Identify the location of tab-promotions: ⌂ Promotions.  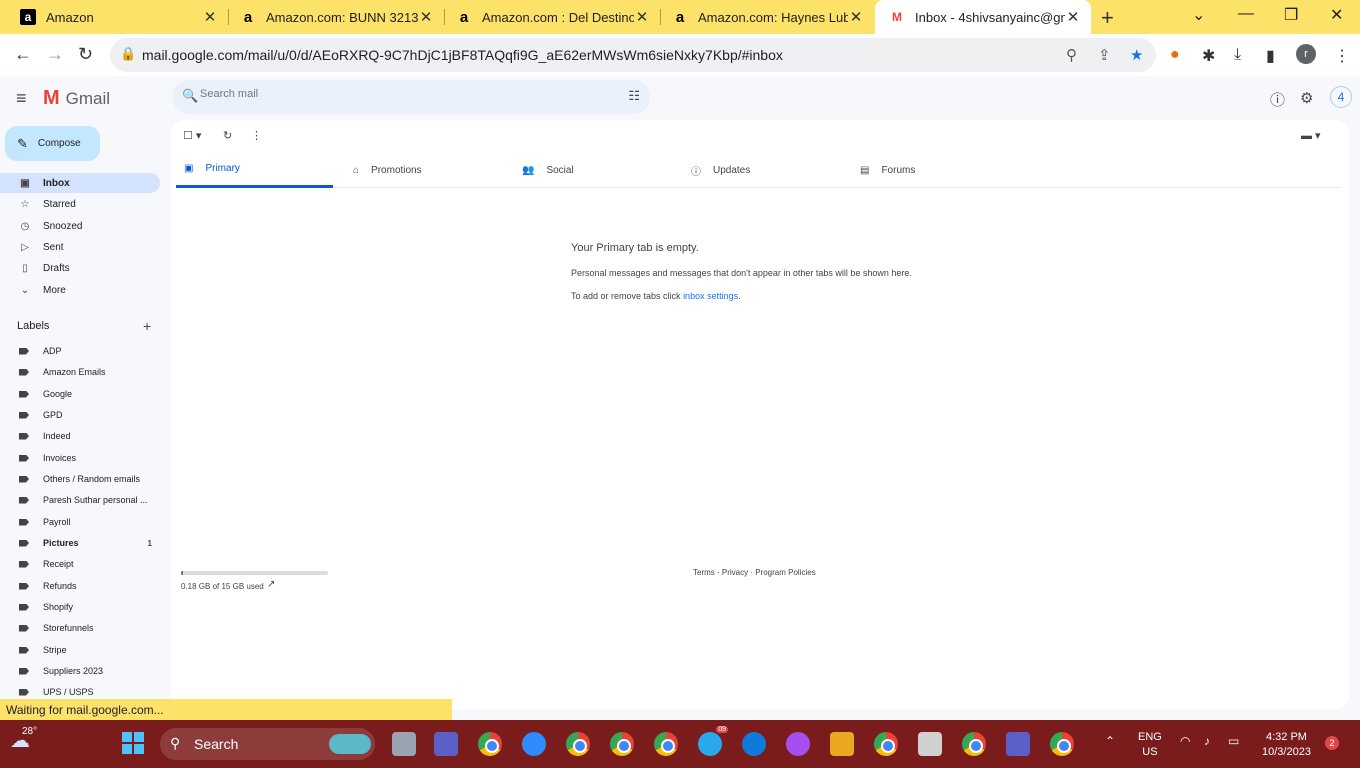
(423, 170).